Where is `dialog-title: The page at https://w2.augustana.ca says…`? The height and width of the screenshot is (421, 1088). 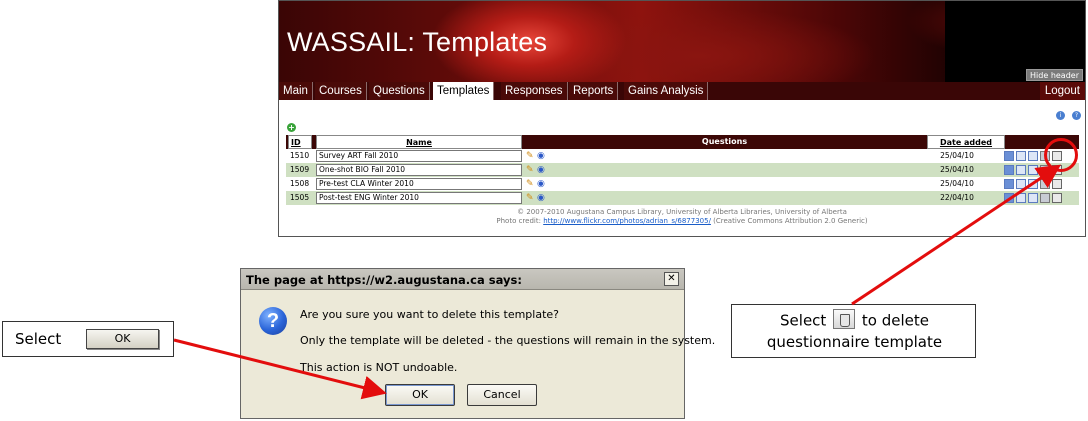
dialog-title: The page at https://w2.augustana.ca says… is located at coordinates (384, 280).